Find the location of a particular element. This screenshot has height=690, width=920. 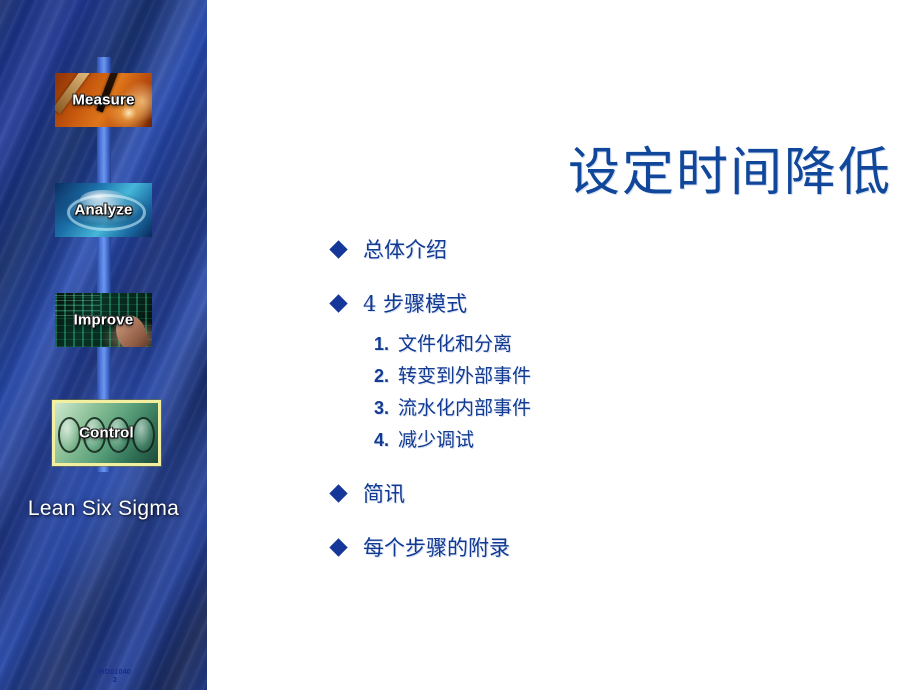

brand-label: Lean Six Sigma is located at coordinates (103, 508).